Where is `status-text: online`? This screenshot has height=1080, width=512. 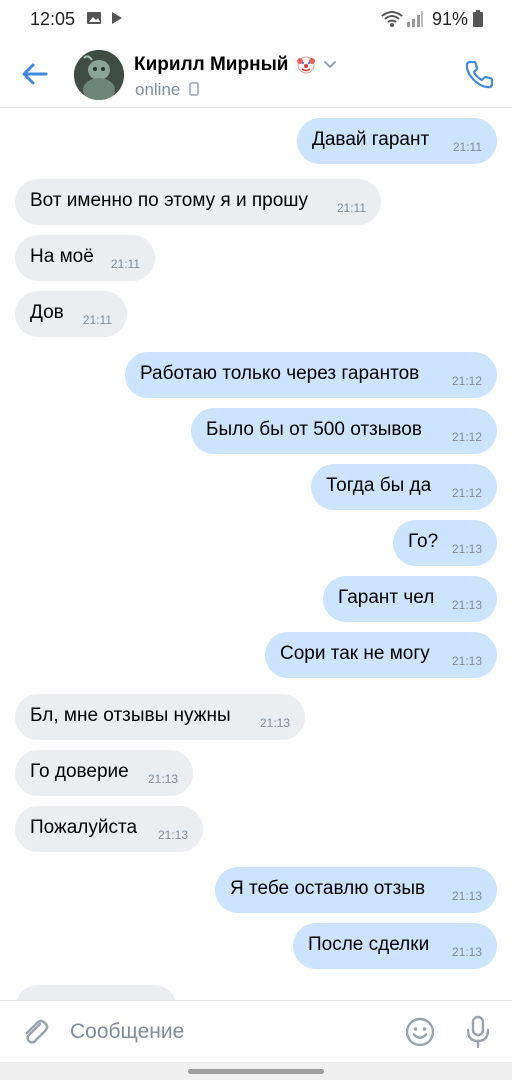
status-text: online is located at coordinates (158, 89).